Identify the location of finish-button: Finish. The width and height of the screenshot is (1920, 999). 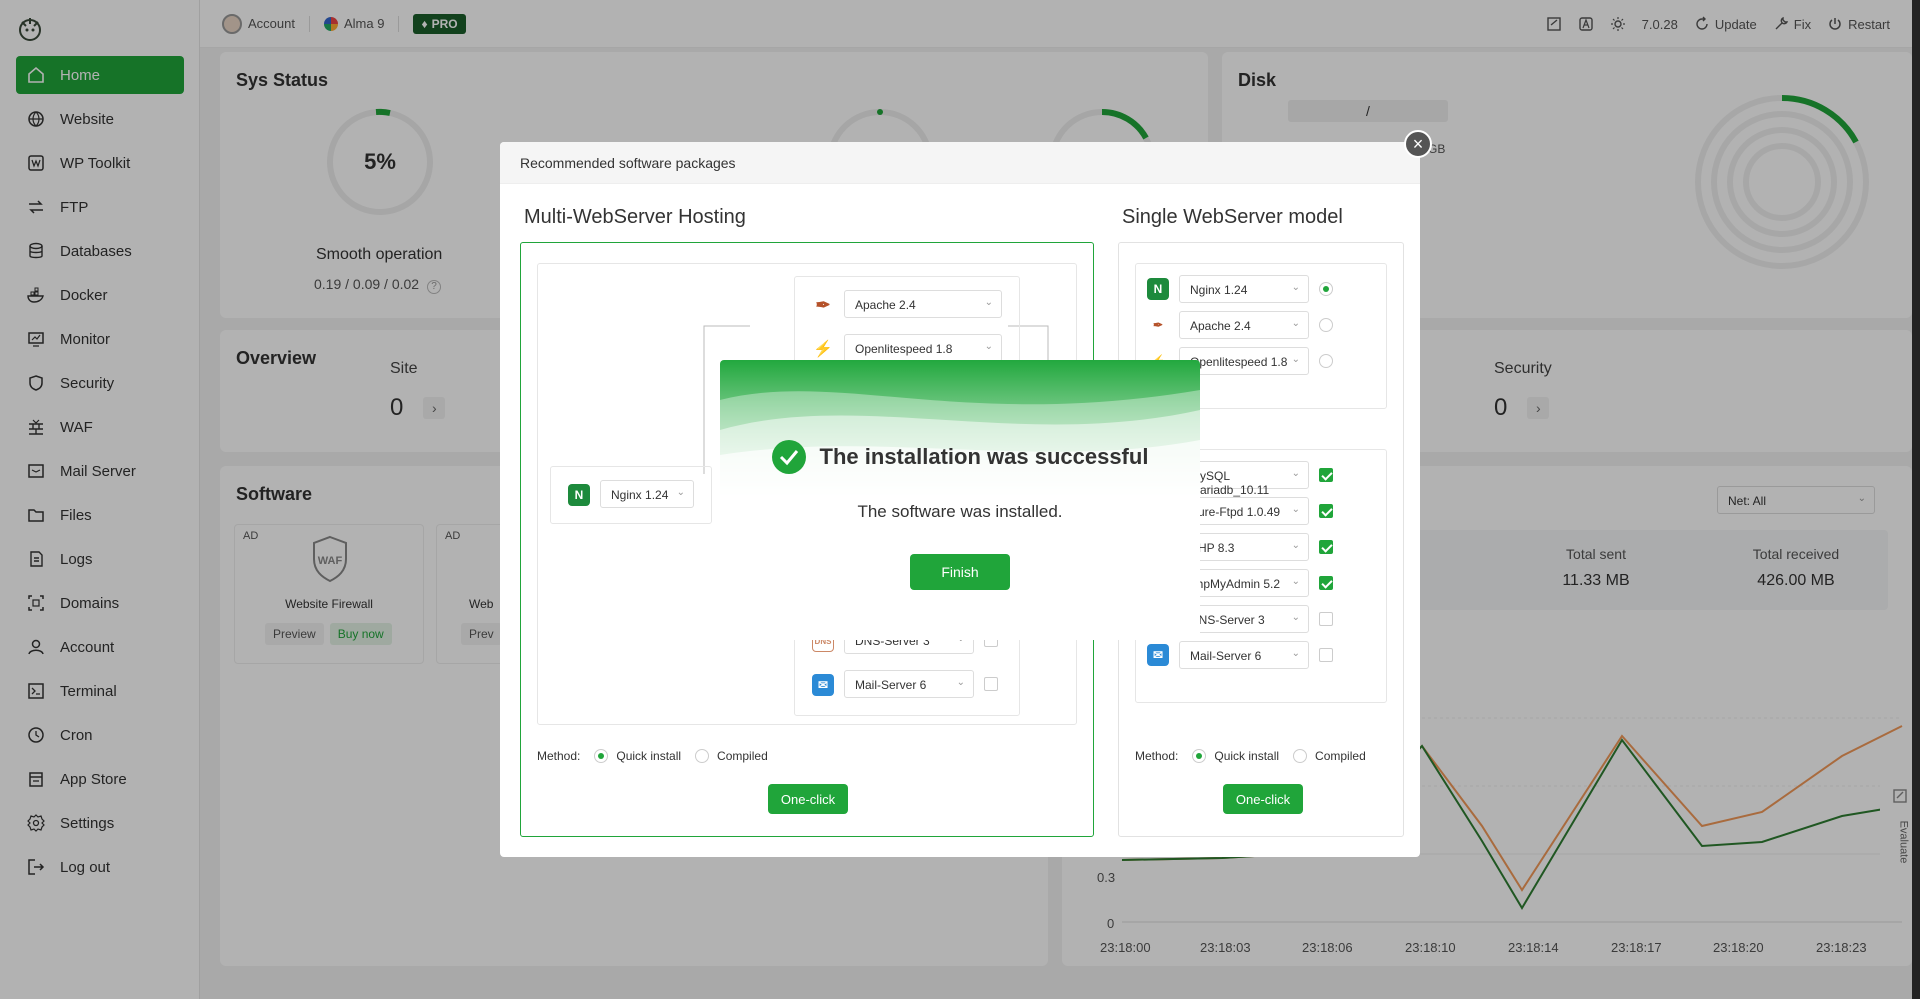
(960, 572).